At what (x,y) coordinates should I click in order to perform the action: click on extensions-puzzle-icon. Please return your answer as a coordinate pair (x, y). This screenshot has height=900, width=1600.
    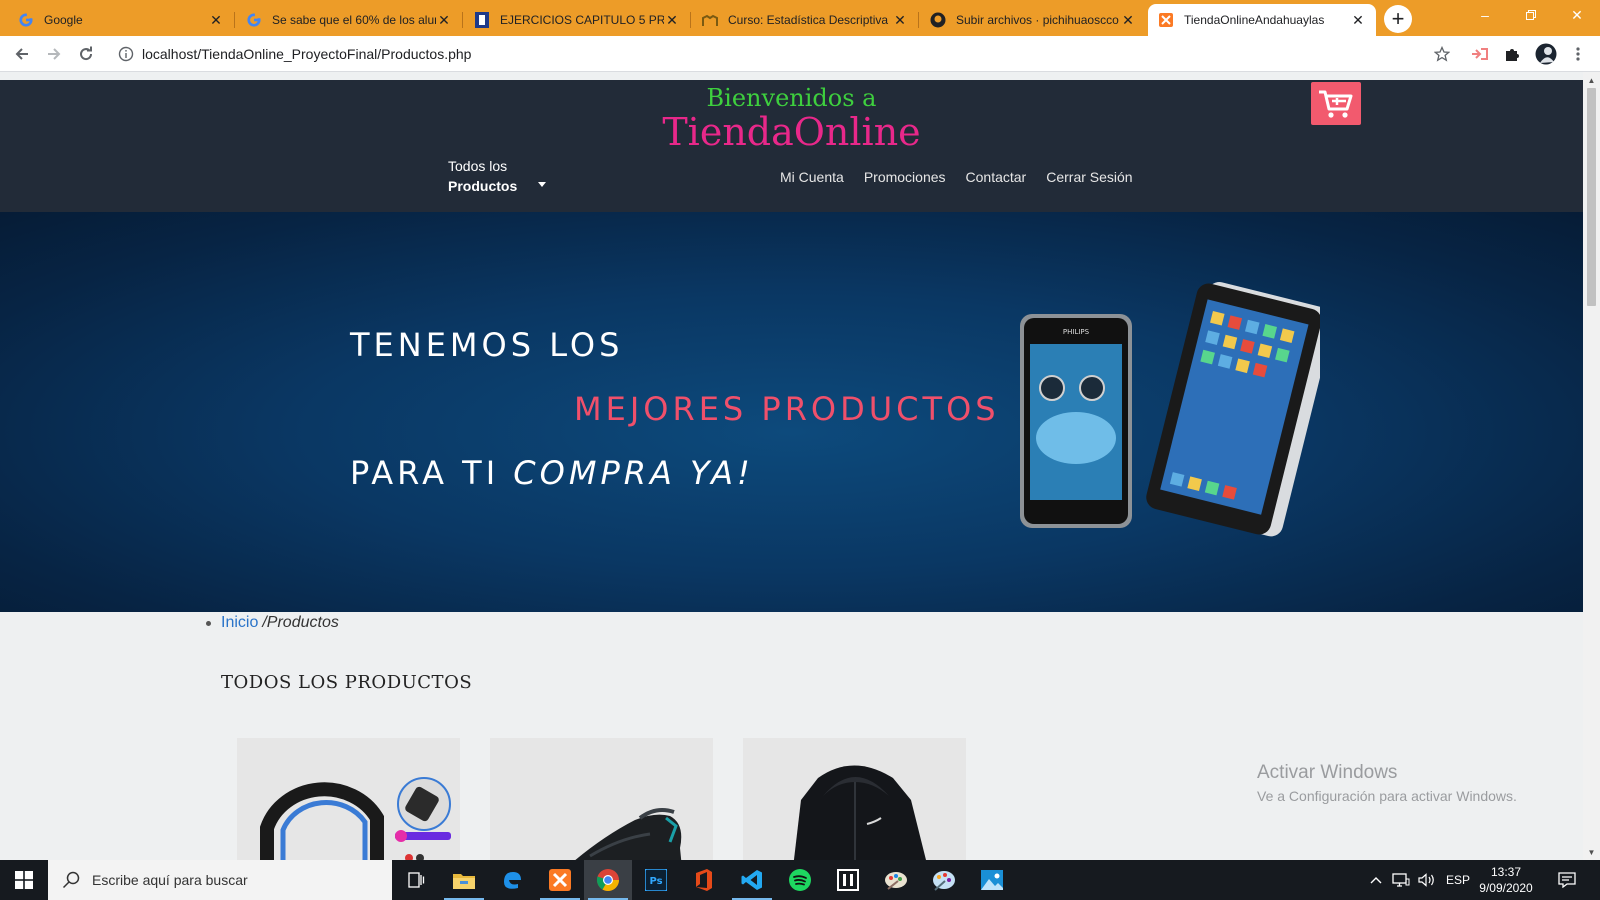
    Looking at the image, I should click on (1512, 54).